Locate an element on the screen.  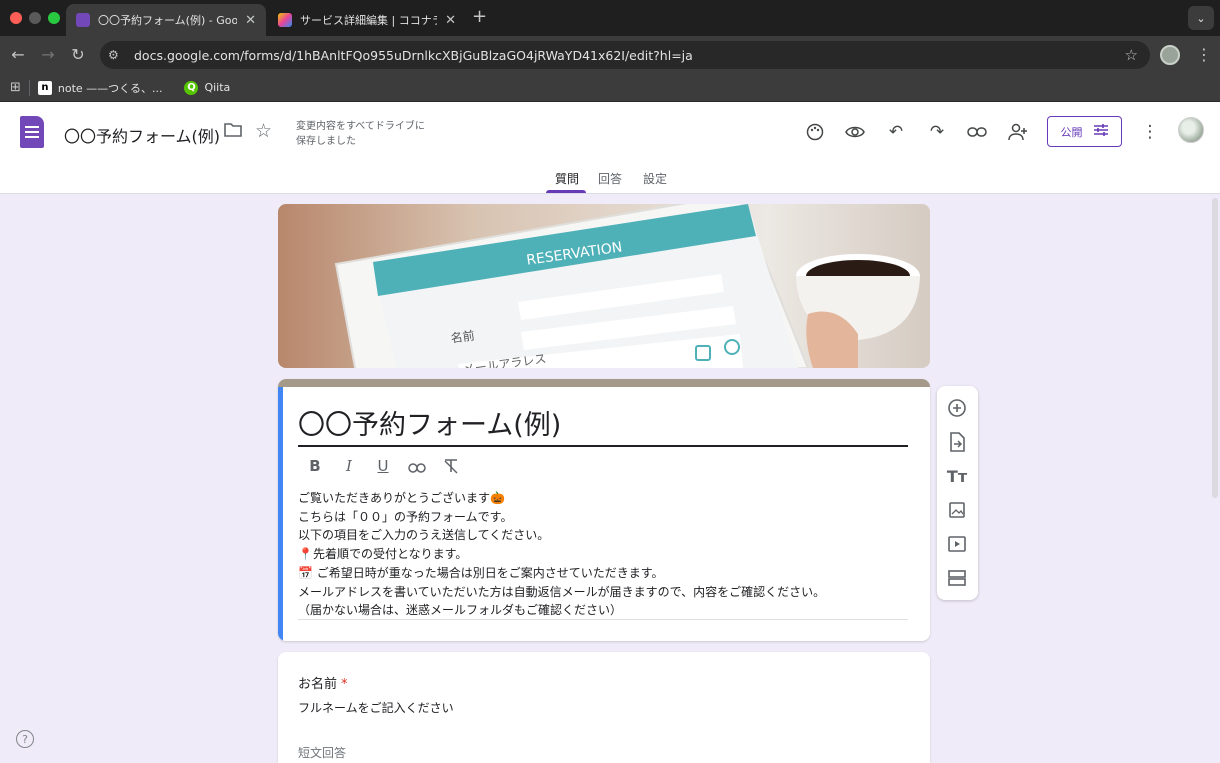
zoom-window-button is located at coordinates (54, 18).